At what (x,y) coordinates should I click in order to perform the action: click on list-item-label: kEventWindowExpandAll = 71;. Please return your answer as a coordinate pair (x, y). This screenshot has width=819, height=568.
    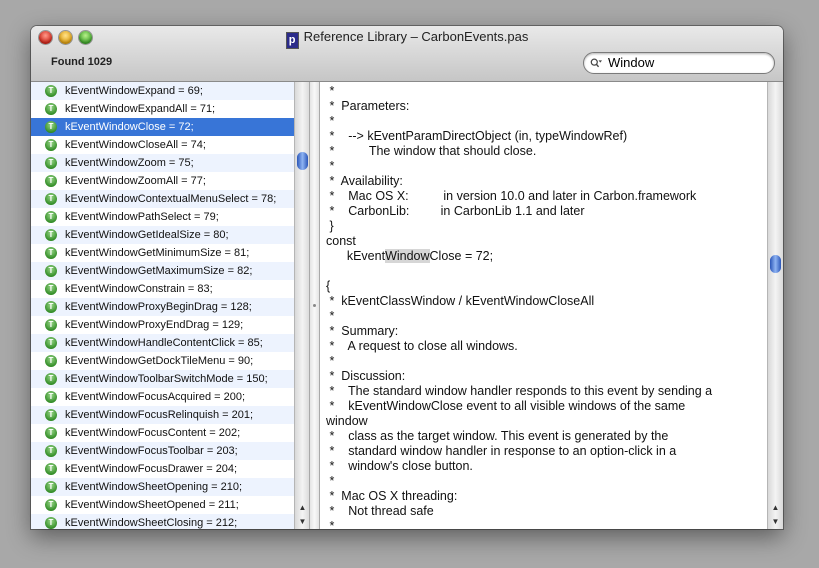
    Looking at the image, I should click on (140, 109).